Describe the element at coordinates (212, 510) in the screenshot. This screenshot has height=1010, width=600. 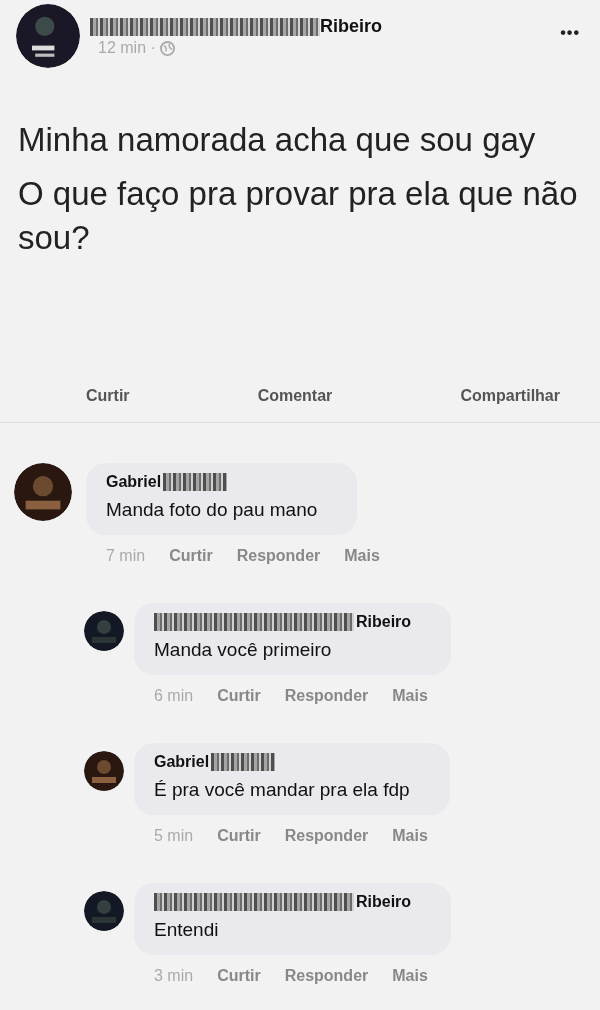
I see `comment-text: Manda foto do pau mano` at that location.